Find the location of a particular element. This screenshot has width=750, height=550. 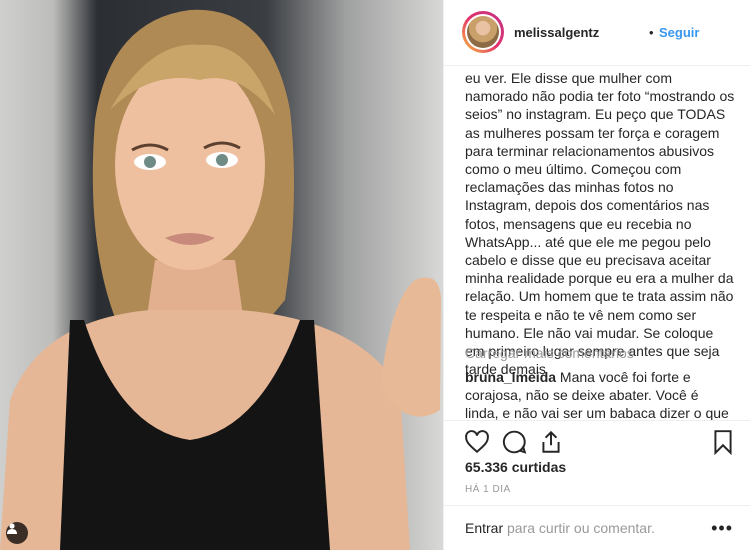

post-timestamp: HÁ 1 DIA is located at coordinates (488, 489).